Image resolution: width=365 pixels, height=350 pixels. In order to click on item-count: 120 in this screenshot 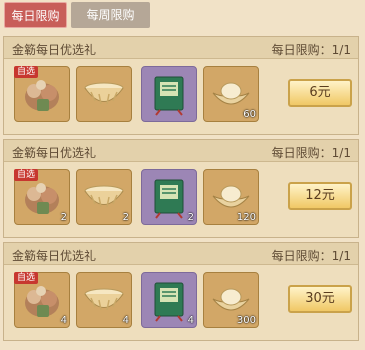, I will do `click(246, 217)`.